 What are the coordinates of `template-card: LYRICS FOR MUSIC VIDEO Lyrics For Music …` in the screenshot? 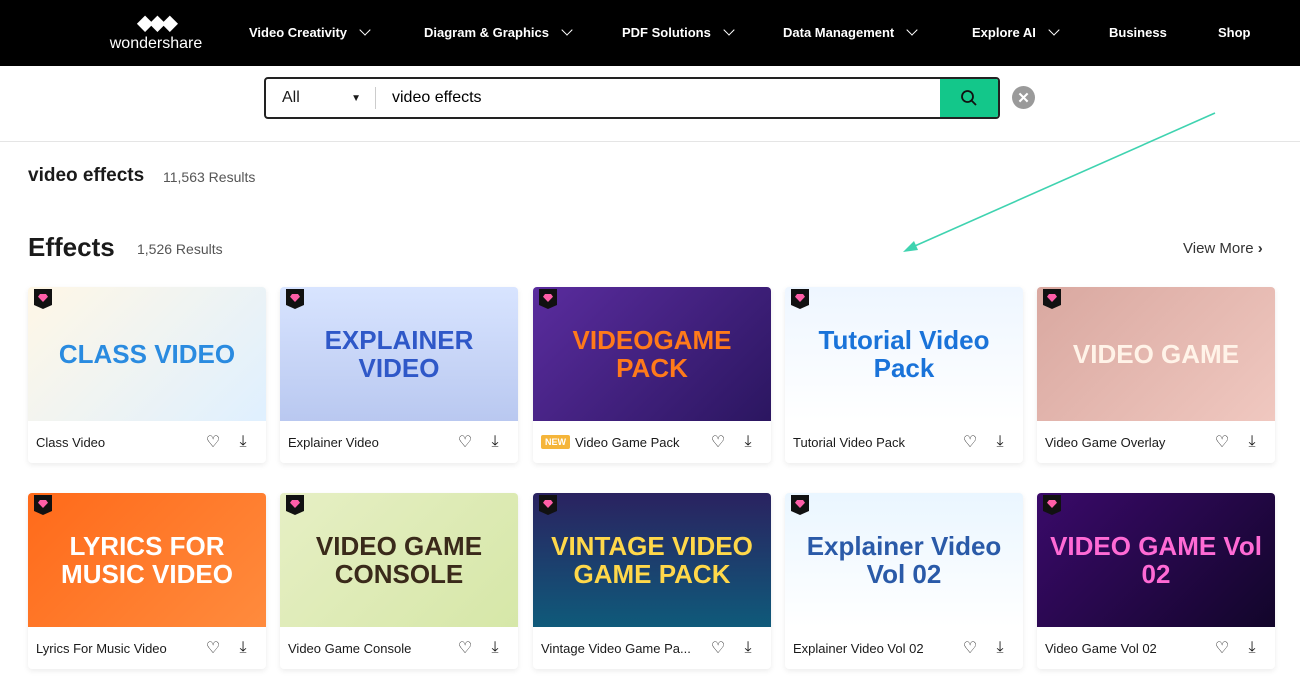 It's located at (147, 581).